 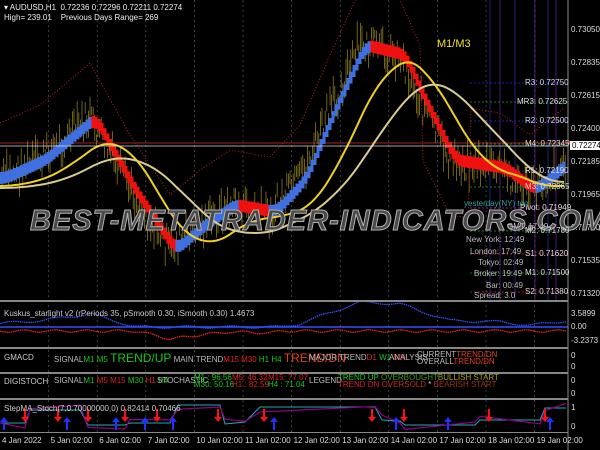 I want to click on digistoch-signal-row: SIGNALM1 M5 M15 M30 H1 H4, so click(x=111, y=380).